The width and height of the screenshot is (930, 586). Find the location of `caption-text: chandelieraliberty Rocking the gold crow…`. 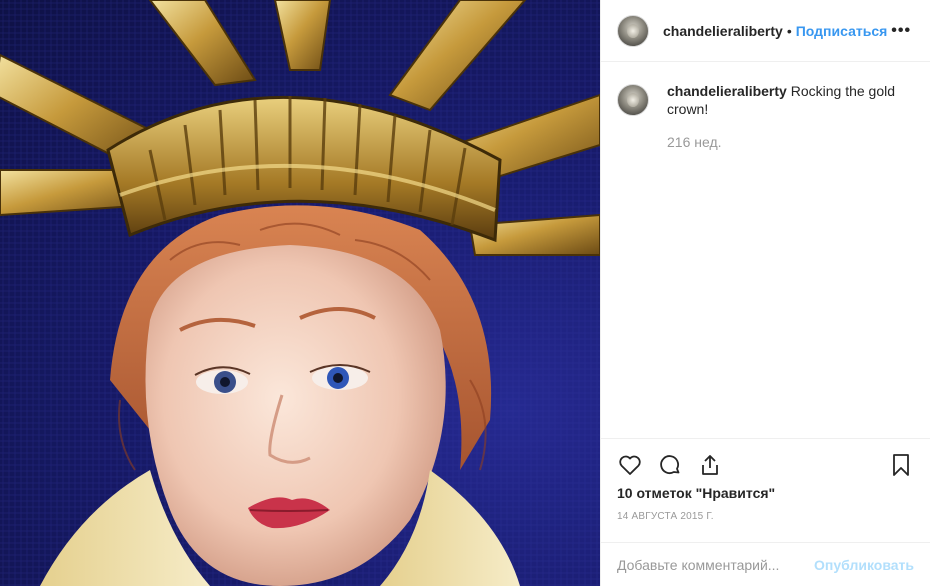

caption-text: chandelieraliberty Rocking the gold crow… is located at coordinates (787, 100).